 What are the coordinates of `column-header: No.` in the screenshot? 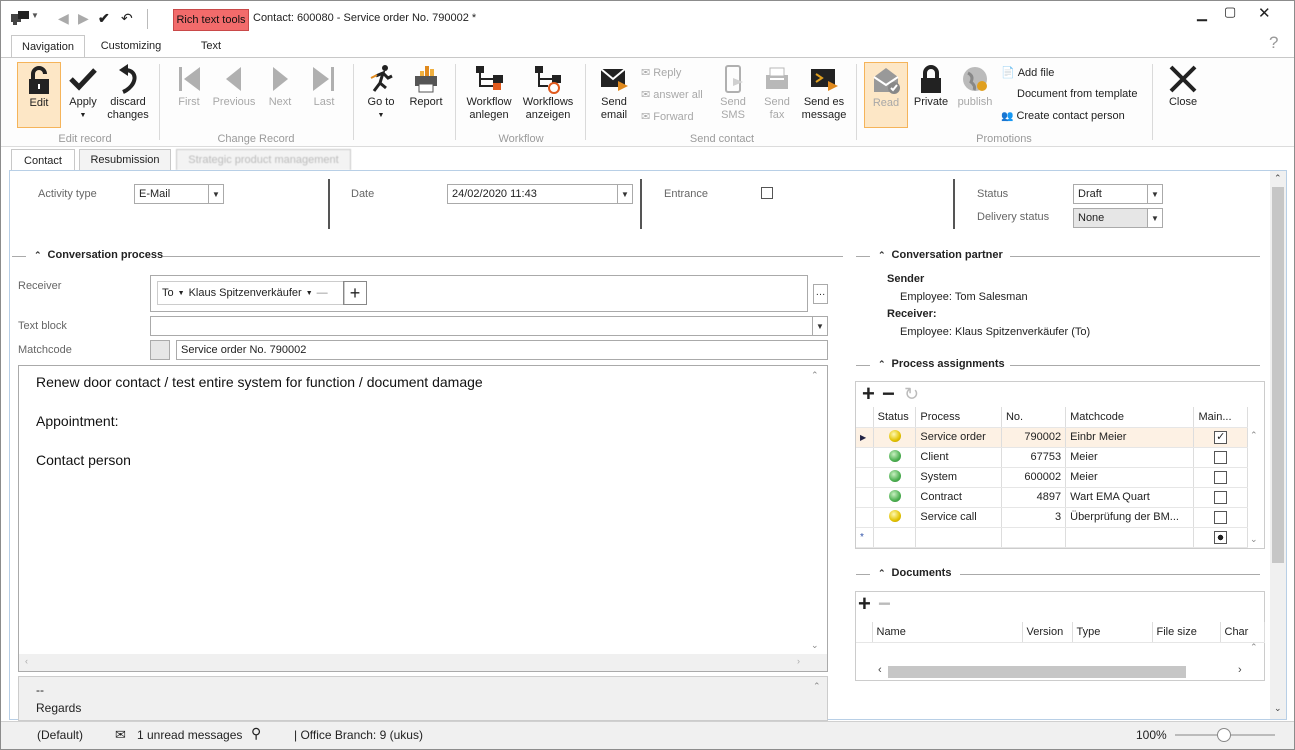 It's located at (1034, 417).